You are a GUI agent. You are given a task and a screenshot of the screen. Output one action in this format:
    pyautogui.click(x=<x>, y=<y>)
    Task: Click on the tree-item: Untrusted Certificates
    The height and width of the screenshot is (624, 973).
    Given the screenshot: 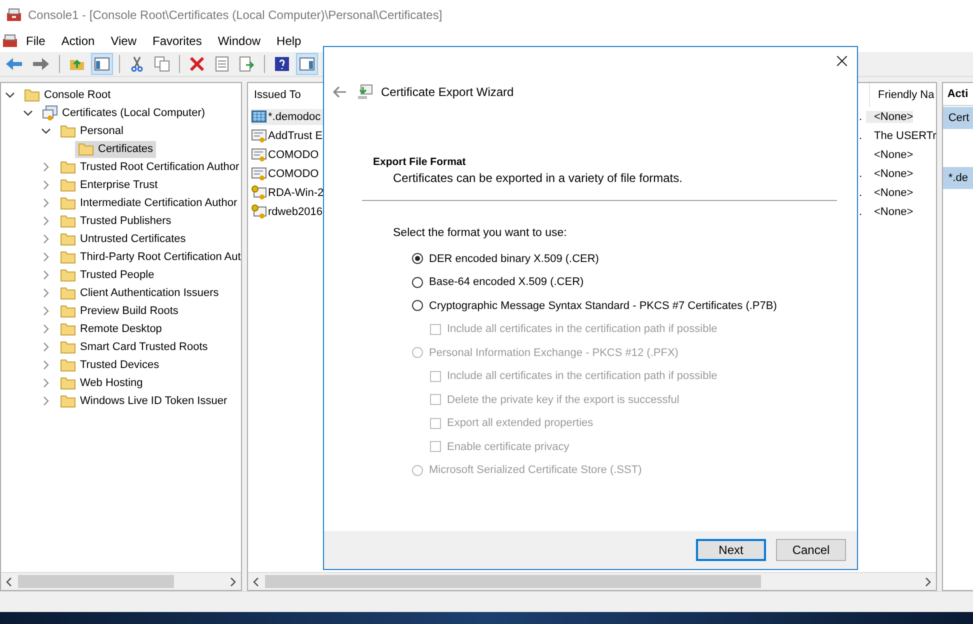 What is the action you would take?
    pyautogui.click(x=133, y=239)
    